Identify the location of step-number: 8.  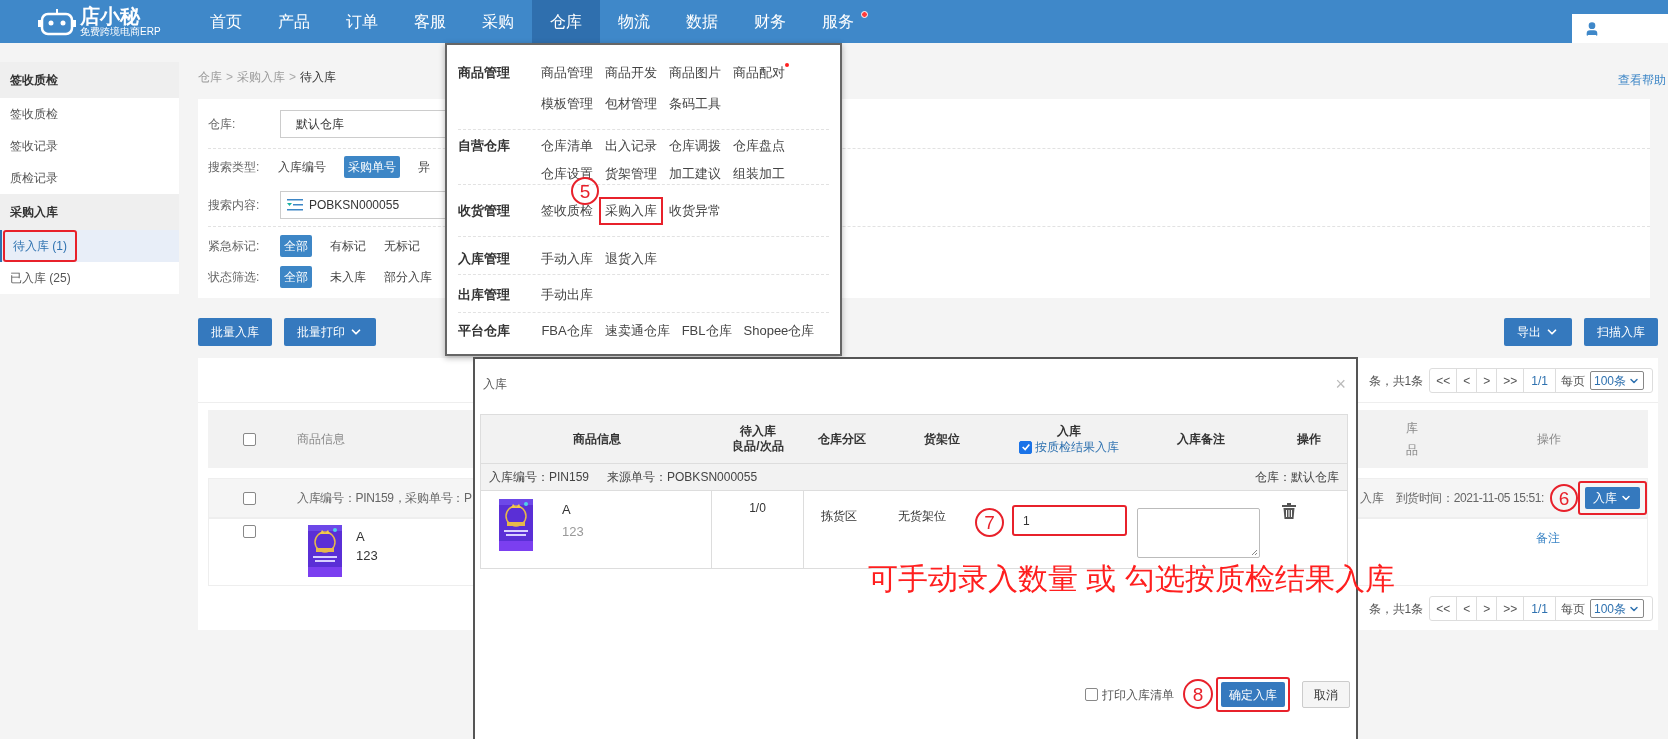
(1198, 694).